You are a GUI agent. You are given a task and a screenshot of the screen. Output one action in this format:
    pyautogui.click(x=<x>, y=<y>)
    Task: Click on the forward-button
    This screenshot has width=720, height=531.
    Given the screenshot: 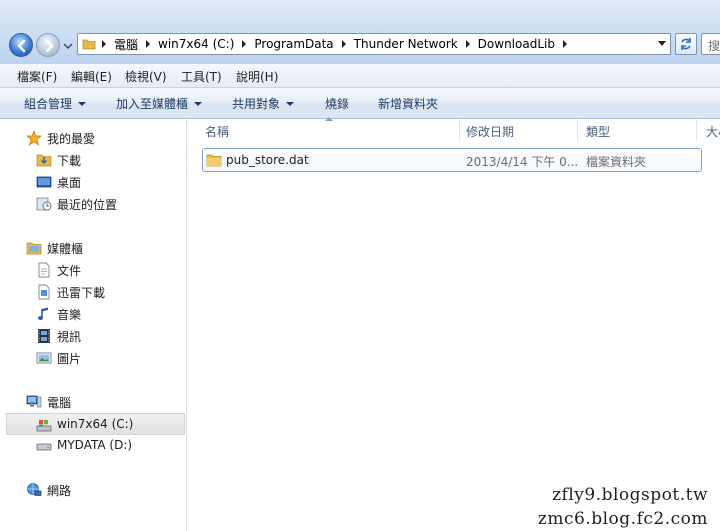 What is the action you would take?
    pyautogui.click(x=48, y=45)
    